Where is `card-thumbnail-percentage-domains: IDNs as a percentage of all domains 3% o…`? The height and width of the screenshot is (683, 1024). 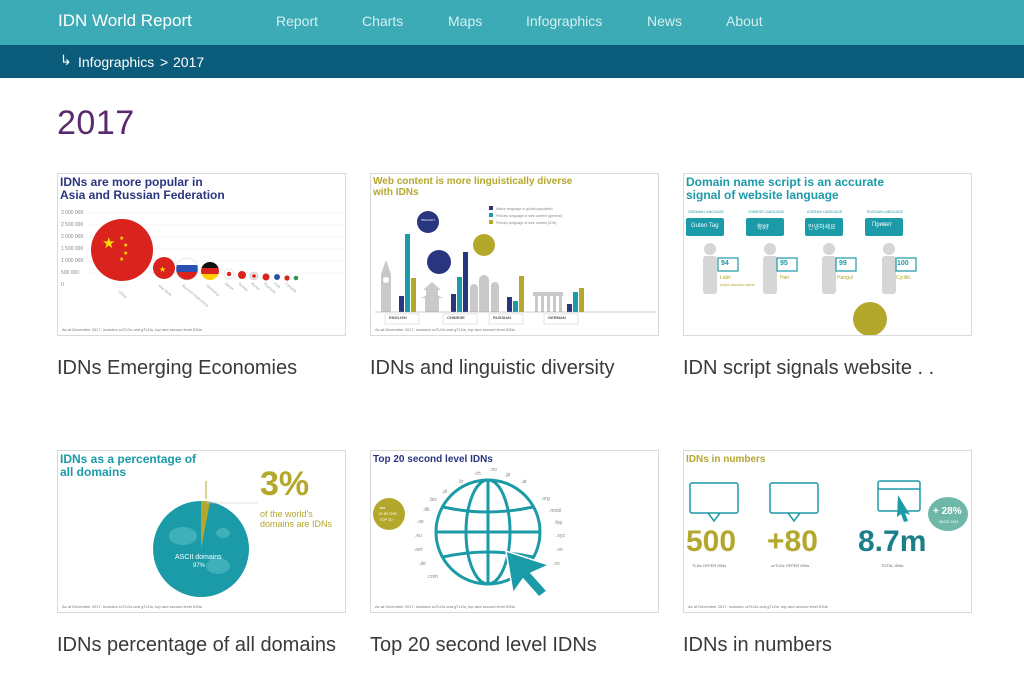 card-thumbnail-percentage-domains: IDNs as a percentage of all domains 3% o… is located at coordinates (201, 531).